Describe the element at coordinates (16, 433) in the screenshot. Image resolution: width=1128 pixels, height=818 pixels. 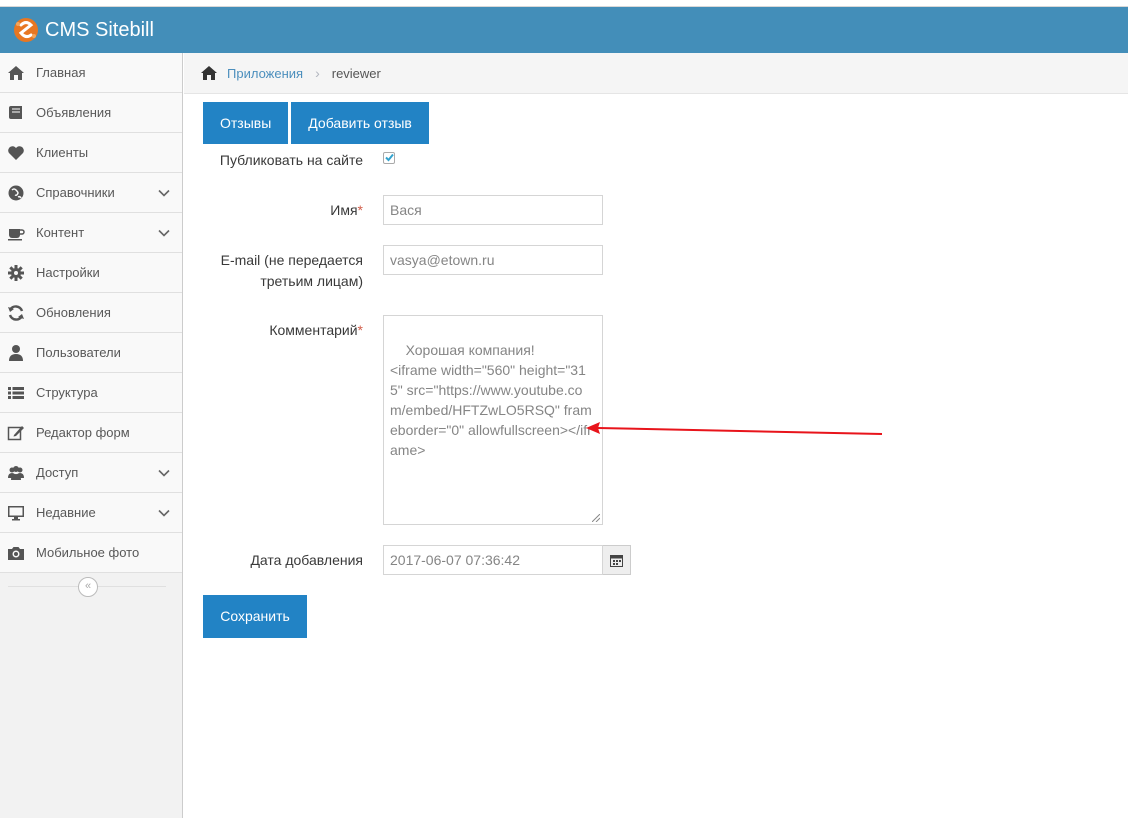
I see `edit-icon` at that location.